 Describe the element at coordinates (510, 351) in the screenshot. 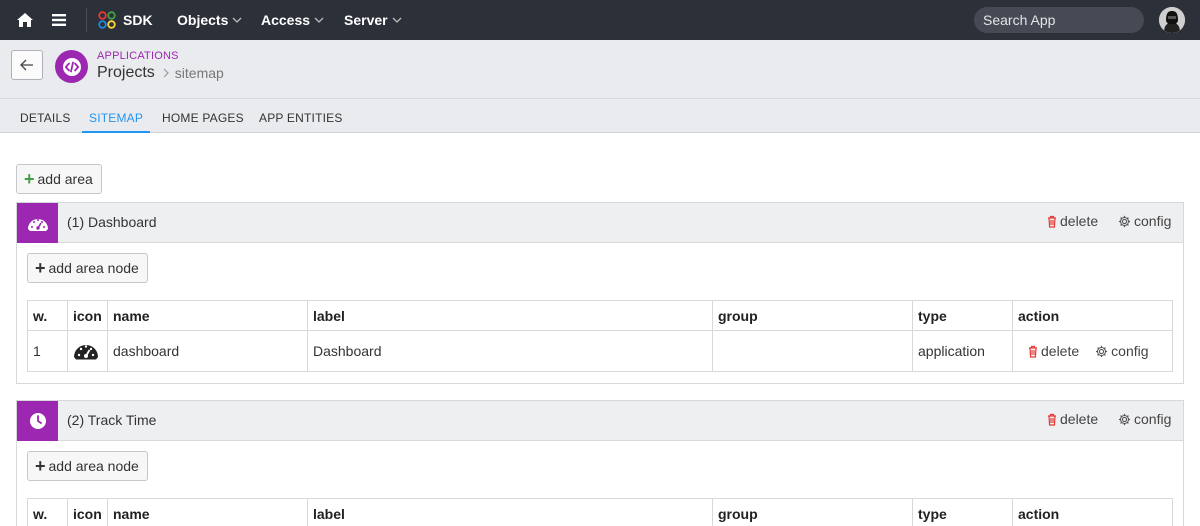

I see `cell-label: Dashboard` at that location.